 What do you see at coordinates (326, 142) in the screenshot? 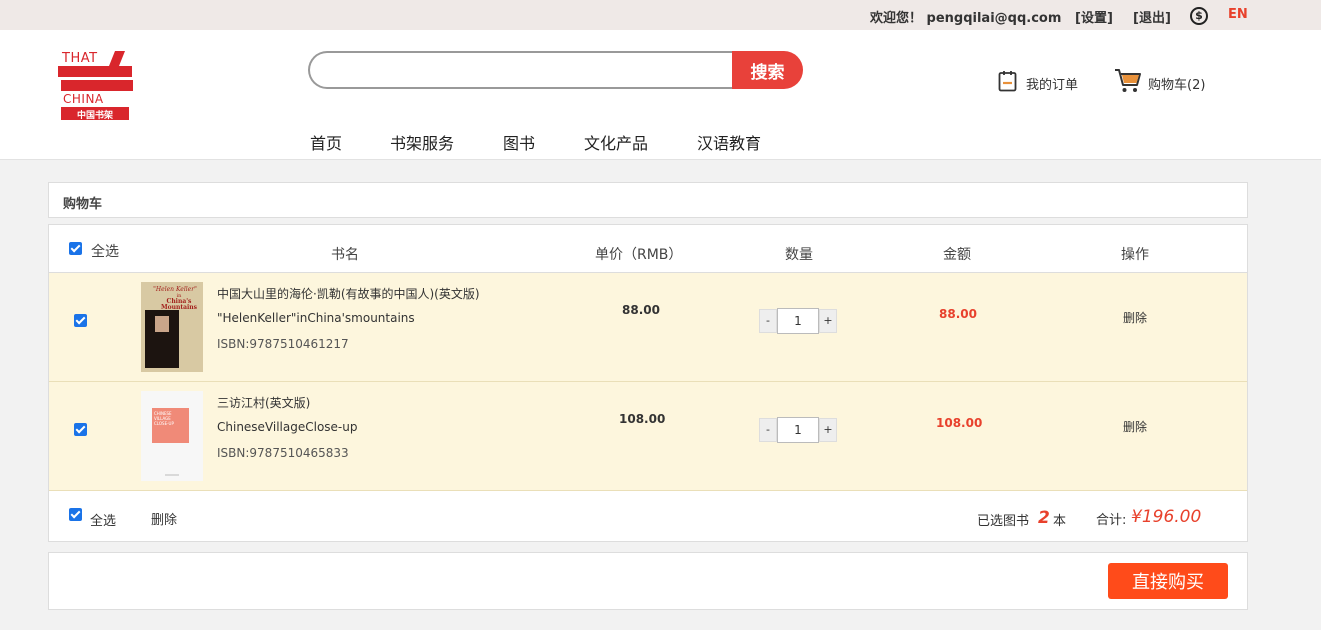
I see `nav-home: 首页` at bounding box center [326, 142].